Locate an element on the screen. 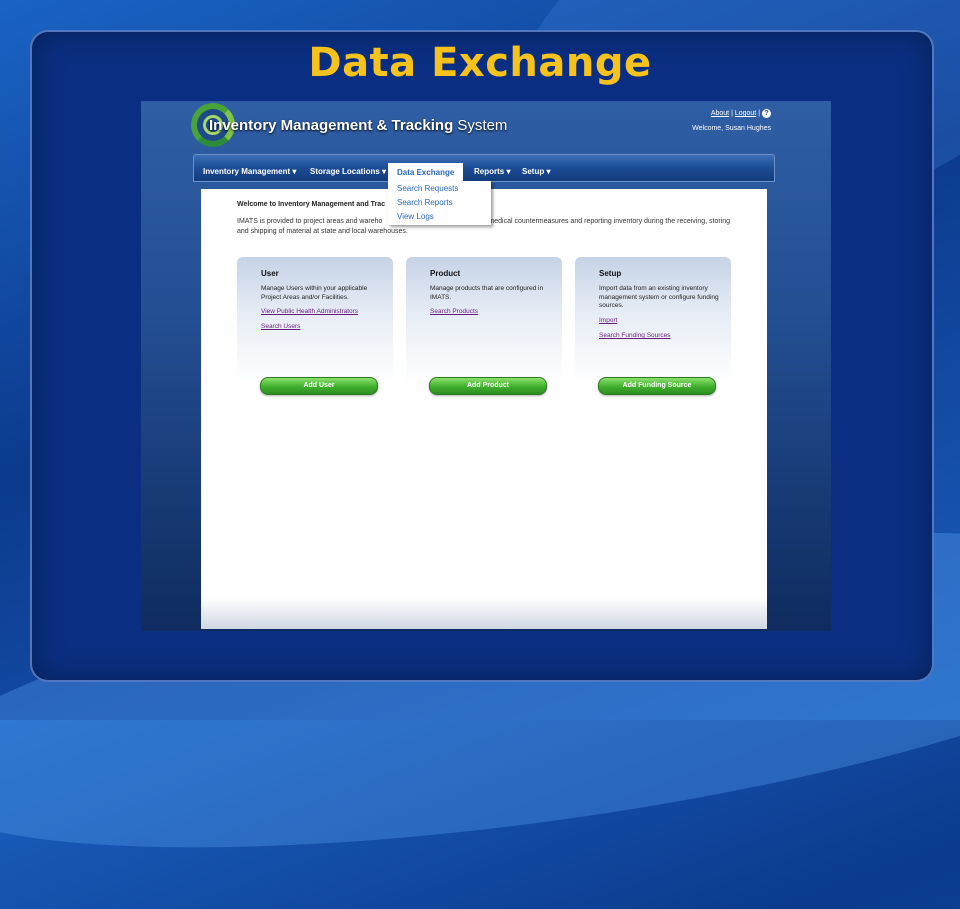  data-exchange-dropdown: Search Requests Search Reports View Logs is located at coordinates (439, 203).